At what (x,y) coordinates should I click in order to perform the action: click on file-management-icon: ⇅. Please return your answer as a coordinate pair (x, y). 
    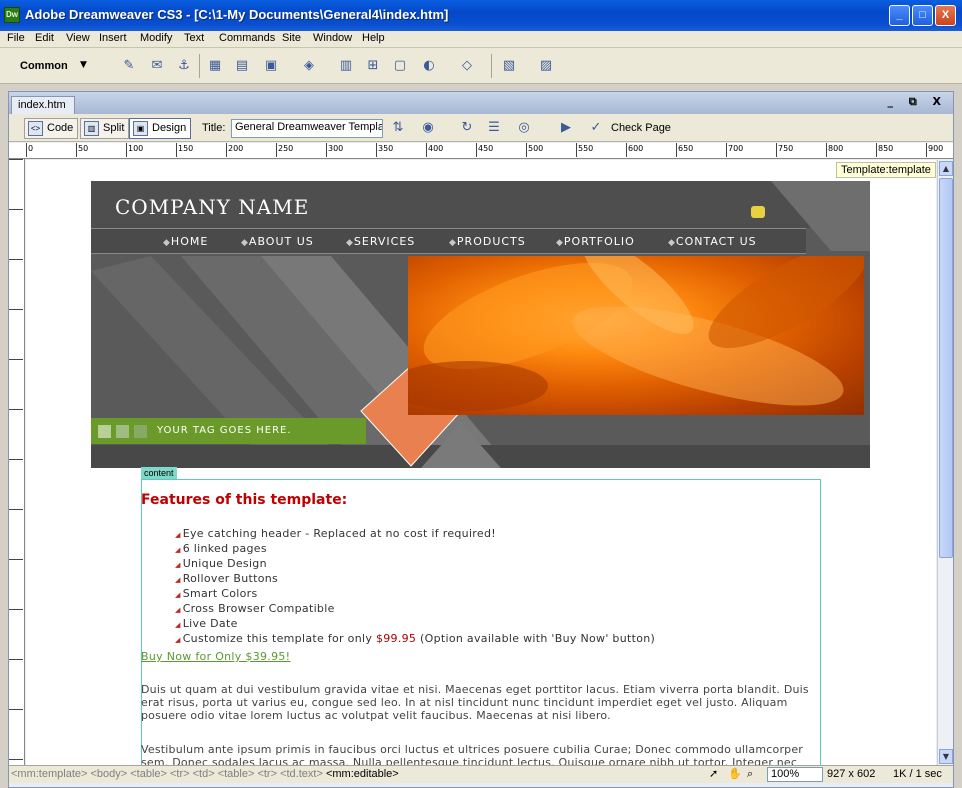
    Looking at the image, I should click on (398, 128).